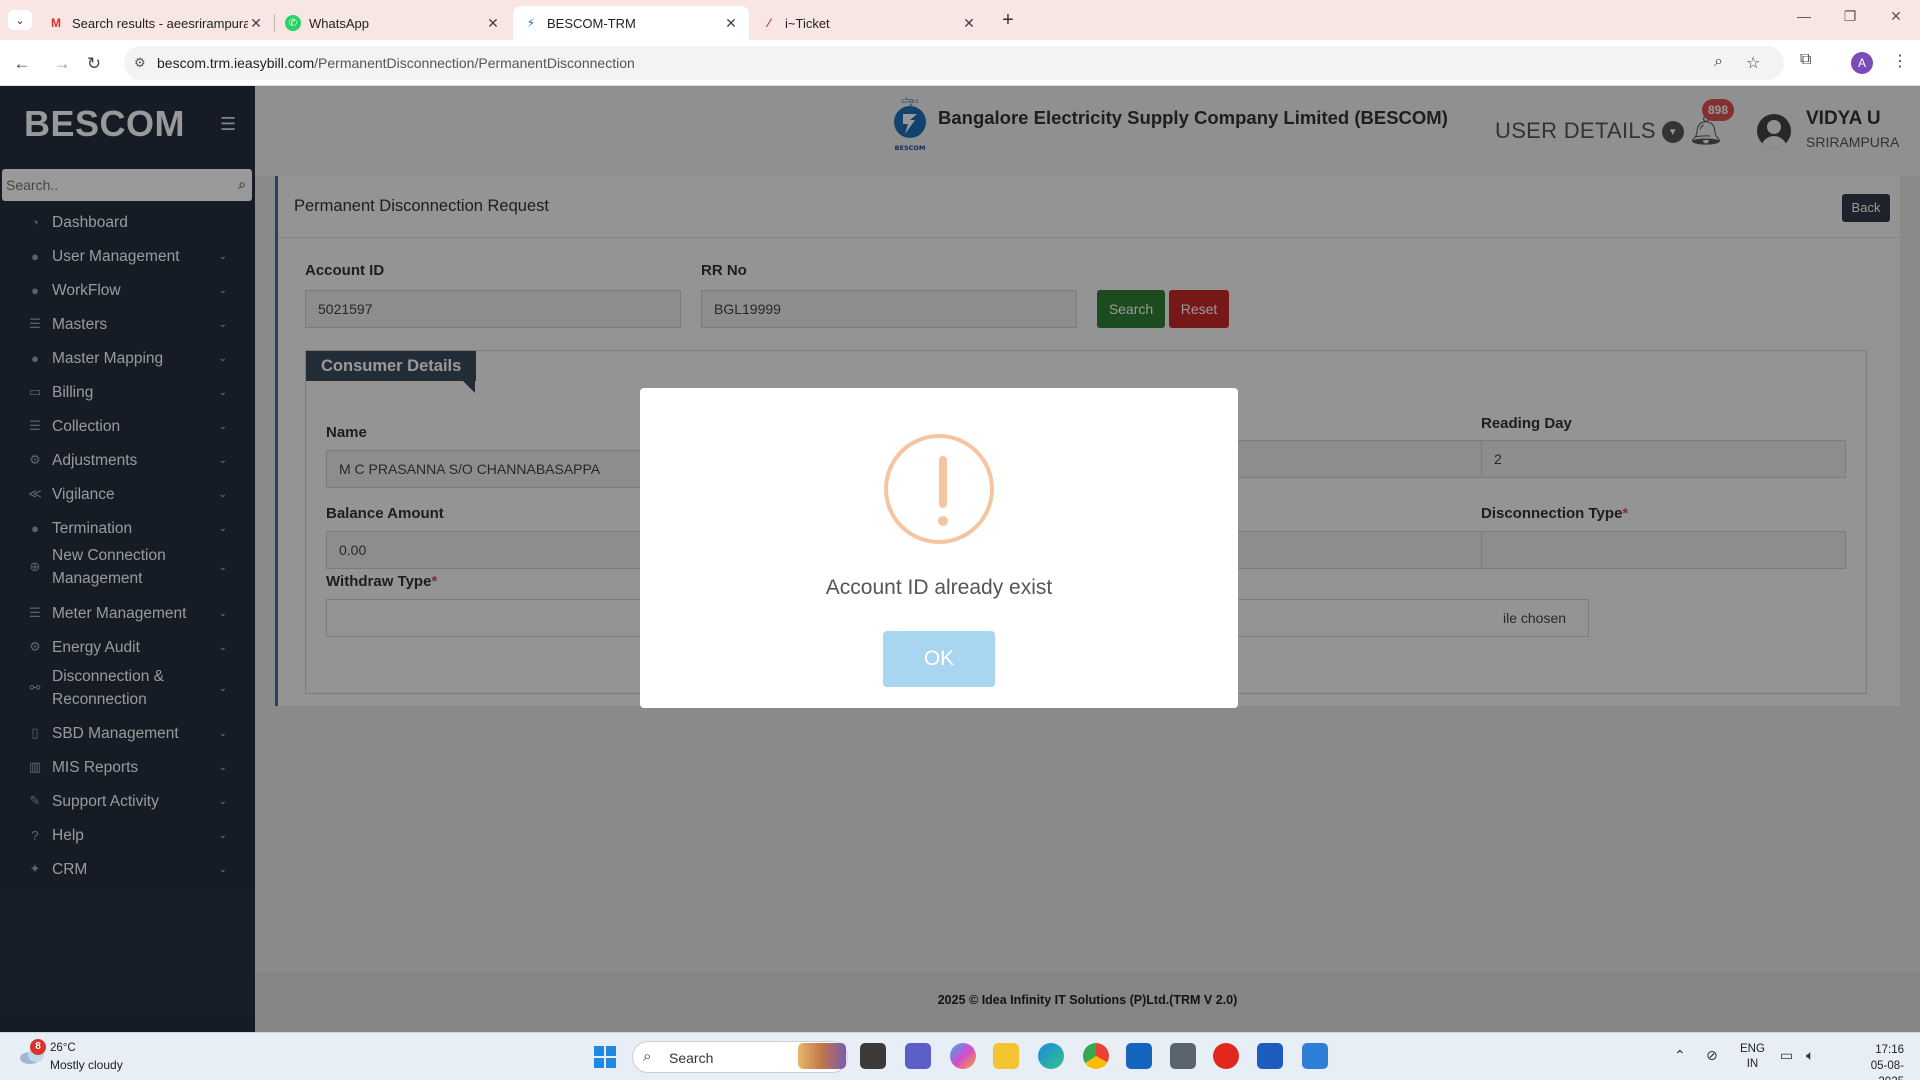  I want to click on system-clock: 17:16 05-08-2025, so click(1878, 1061).